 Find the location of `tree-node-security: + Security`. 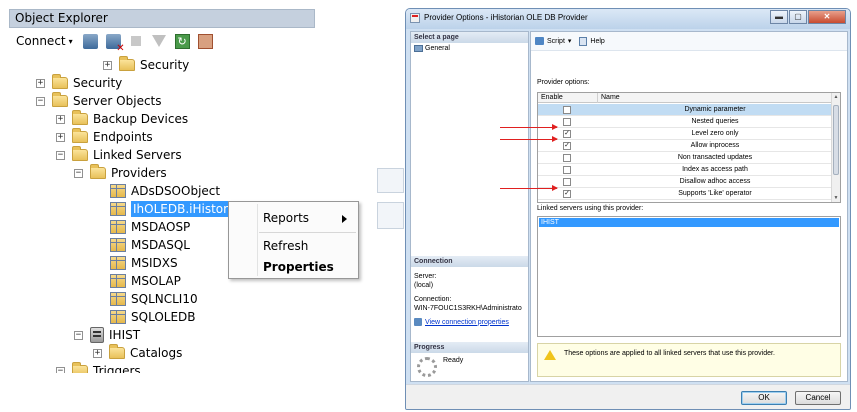

tree-node-security: + Security is located at coordinates (79, 83).